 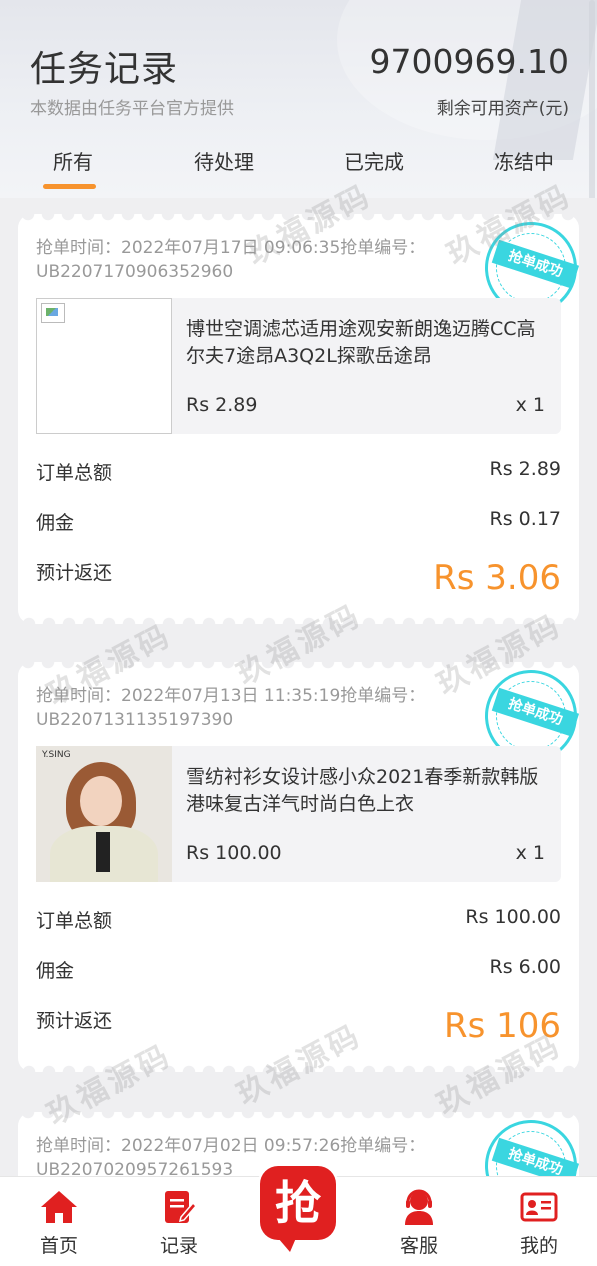 I want to click on product-price: Rs 2.89, so click(x=222, y=405).